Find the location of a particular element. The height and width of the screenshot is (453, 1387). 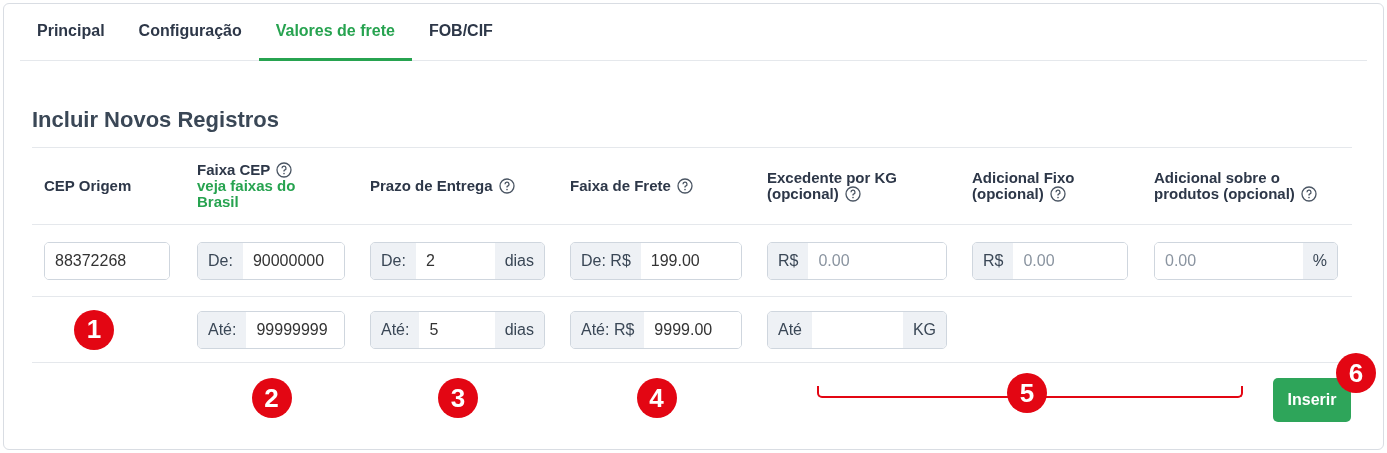

input-group: De: 2 dias is located at coordinates (457, 260).